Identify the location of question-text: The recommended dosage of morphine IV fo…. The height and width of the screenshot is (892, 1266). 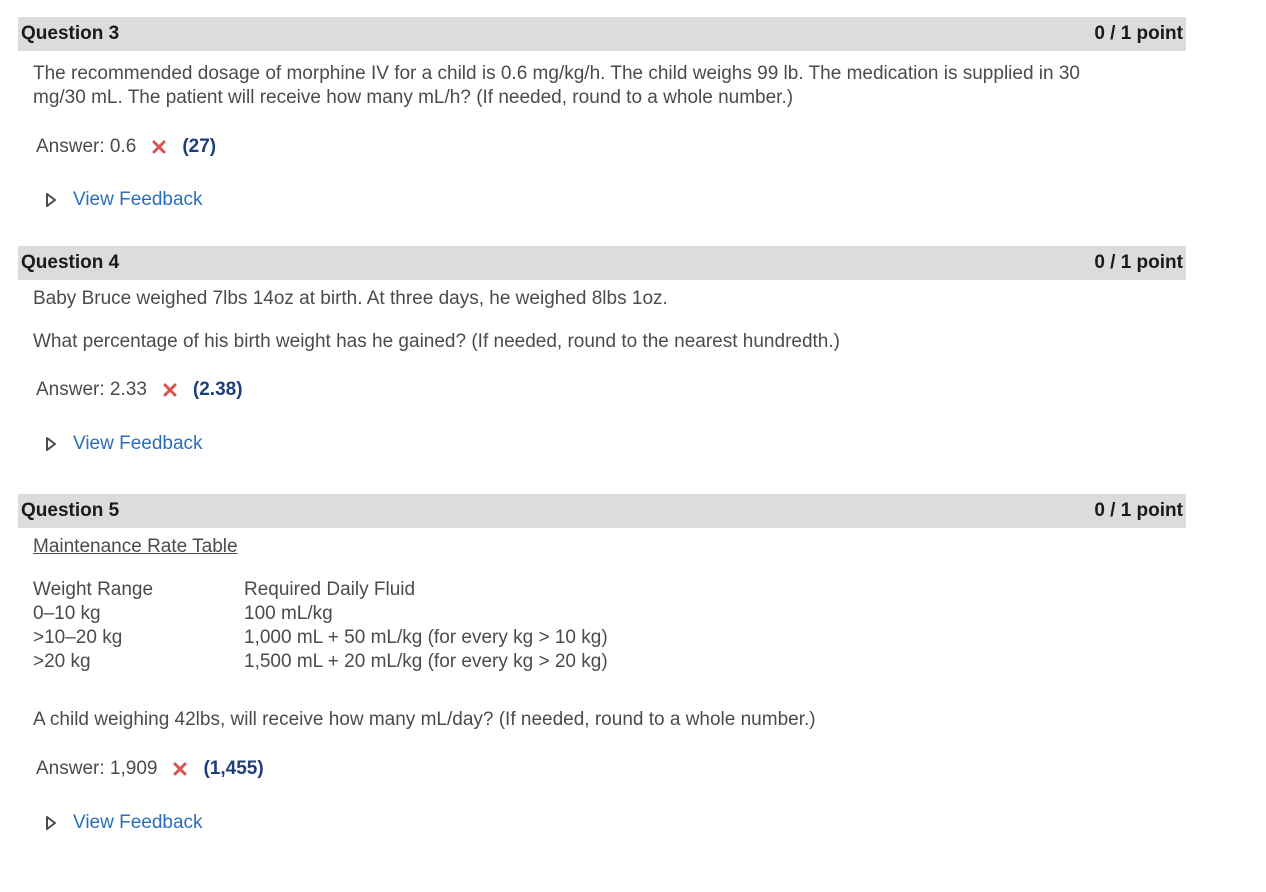
(609, 86).